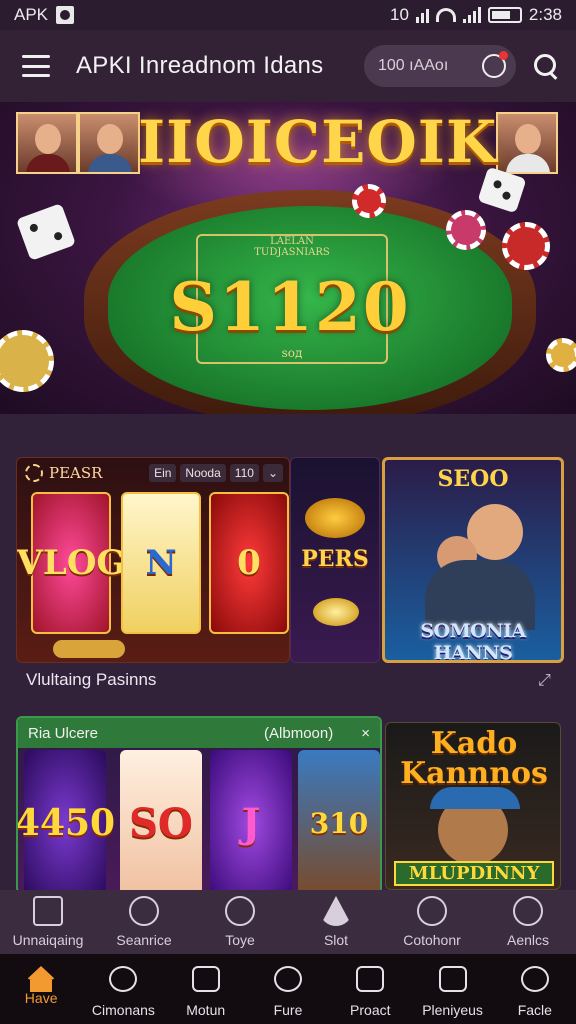 The height and width of the screenshot is (1024, 576). I want to click on carrier-label: APK, so click(31, 14).